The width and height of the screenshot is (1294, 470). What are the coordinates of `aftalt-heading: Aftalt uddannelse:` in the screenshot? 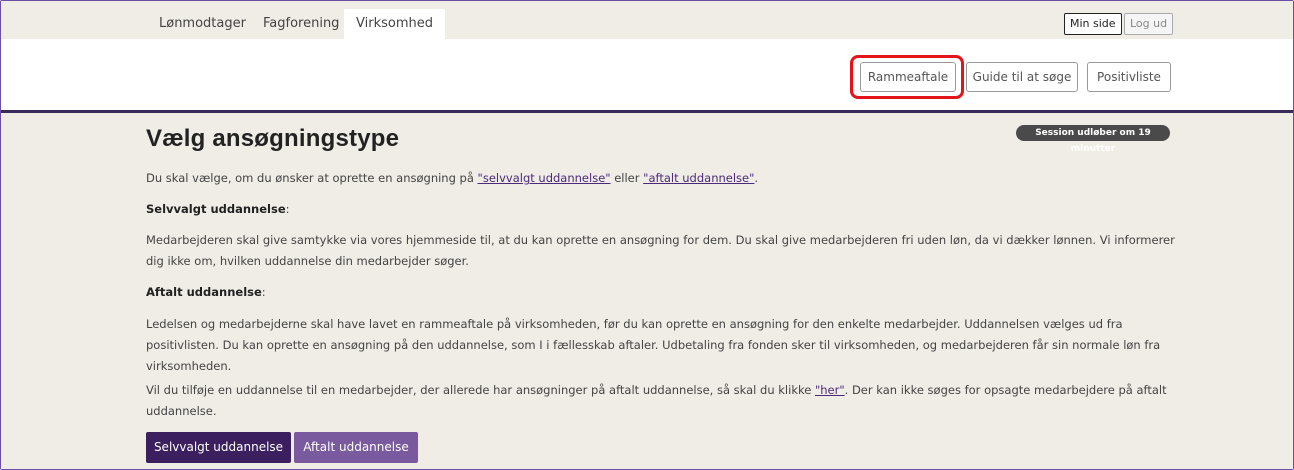 It's located at (663, 292).